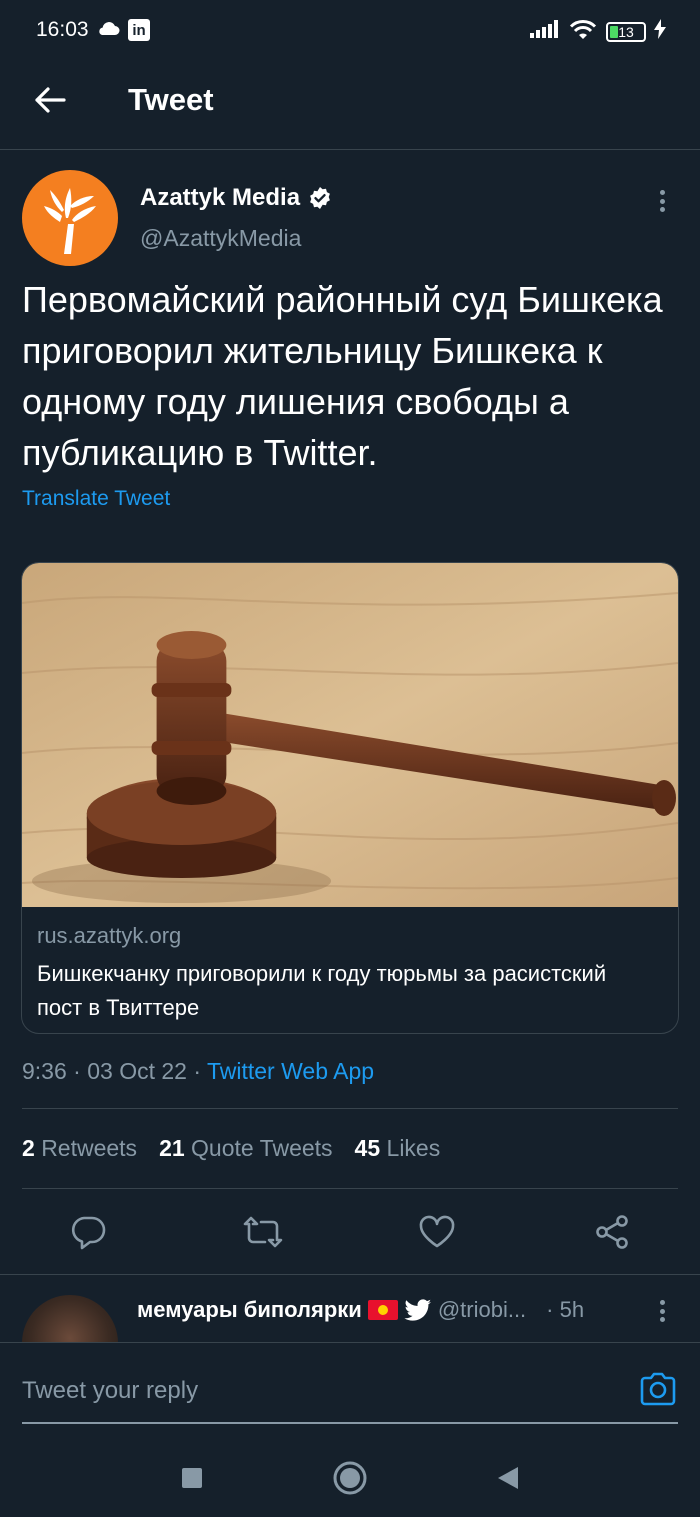 This screenshot has height=1517, width=700. What do you see at coordinates (262, 1148) in the screenshot?
I see `quotes-label: Quote Tweets` at bounding box center [262, 1148].